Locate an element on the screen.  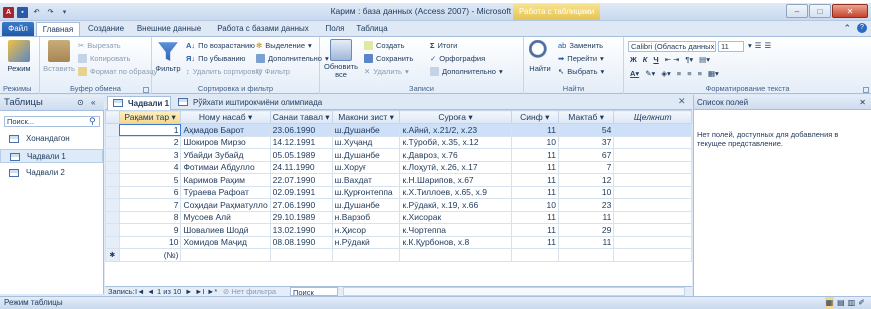
grid-cell: к.Хисорак is located at coordinates (455, 217).